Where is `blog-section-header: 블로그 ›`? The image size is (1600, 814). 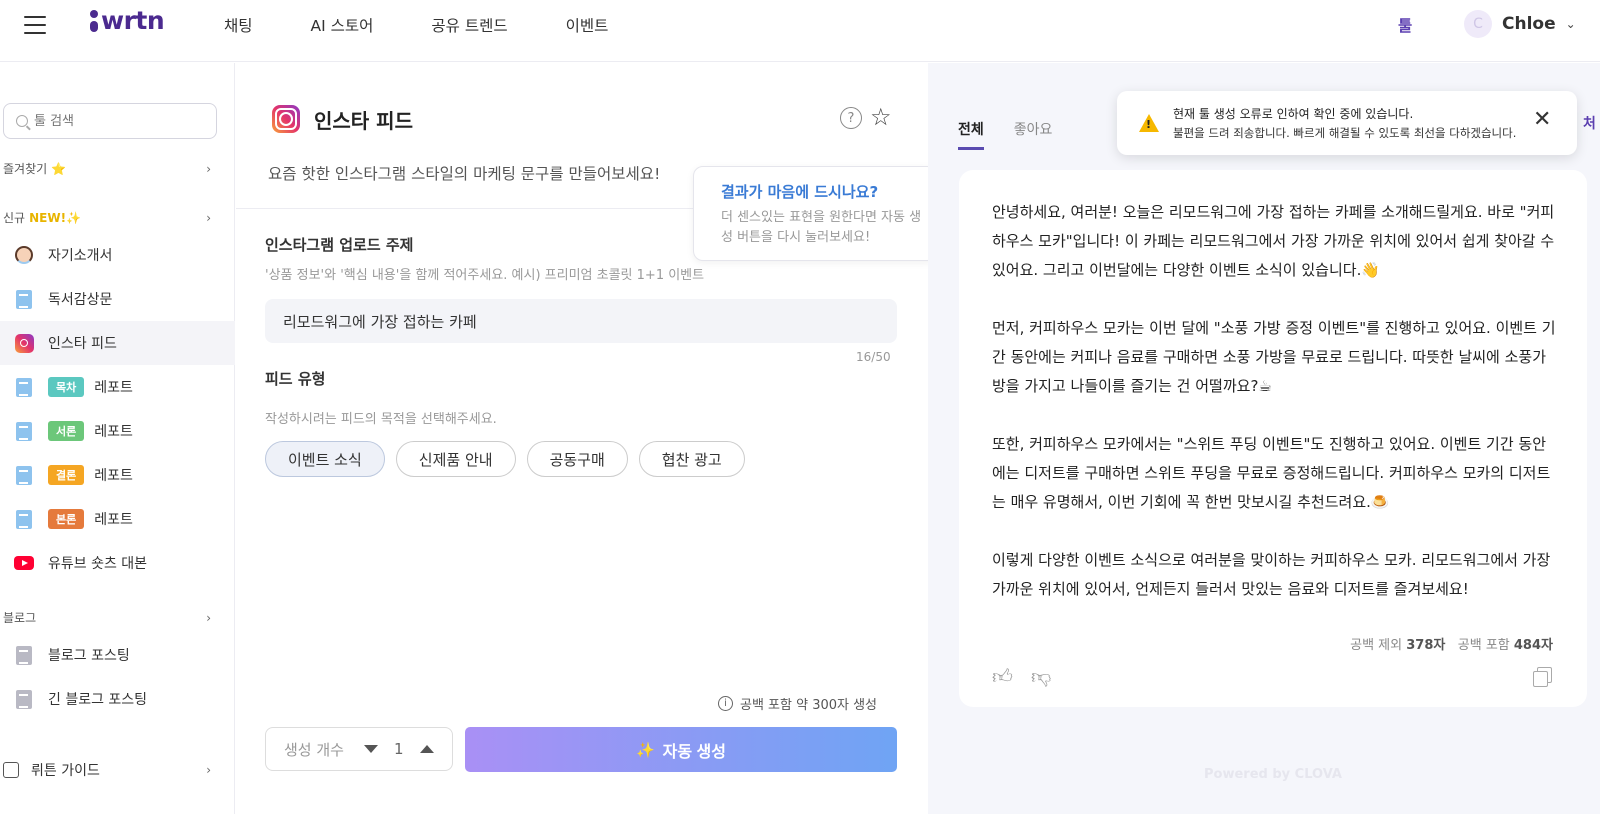 blog-section-header: 블로그 › is located at coordinates (107, 617).